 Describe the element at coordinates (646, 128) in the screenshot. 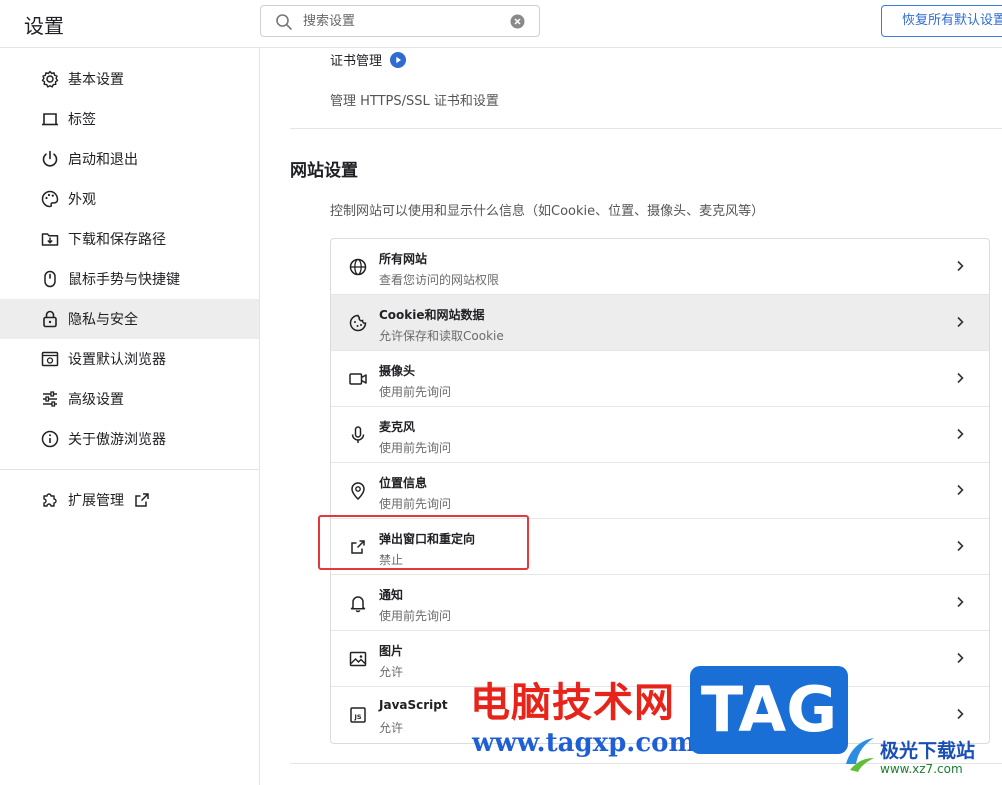

I see `section-divider` at that location.